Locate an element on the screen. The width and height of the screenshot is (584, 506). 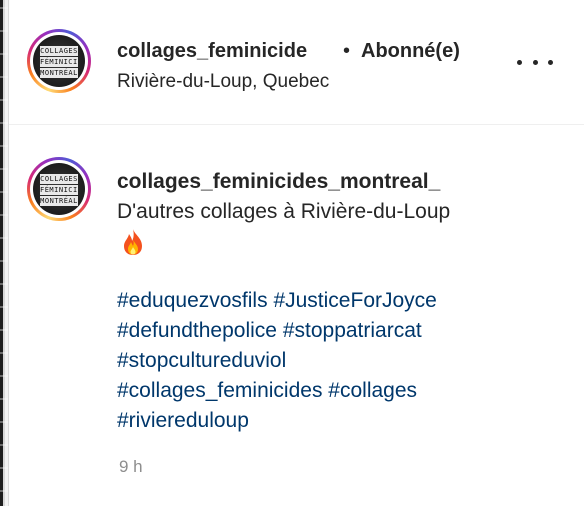
hashtag-link: #riviereduloup is located at coordinates (183, 420).